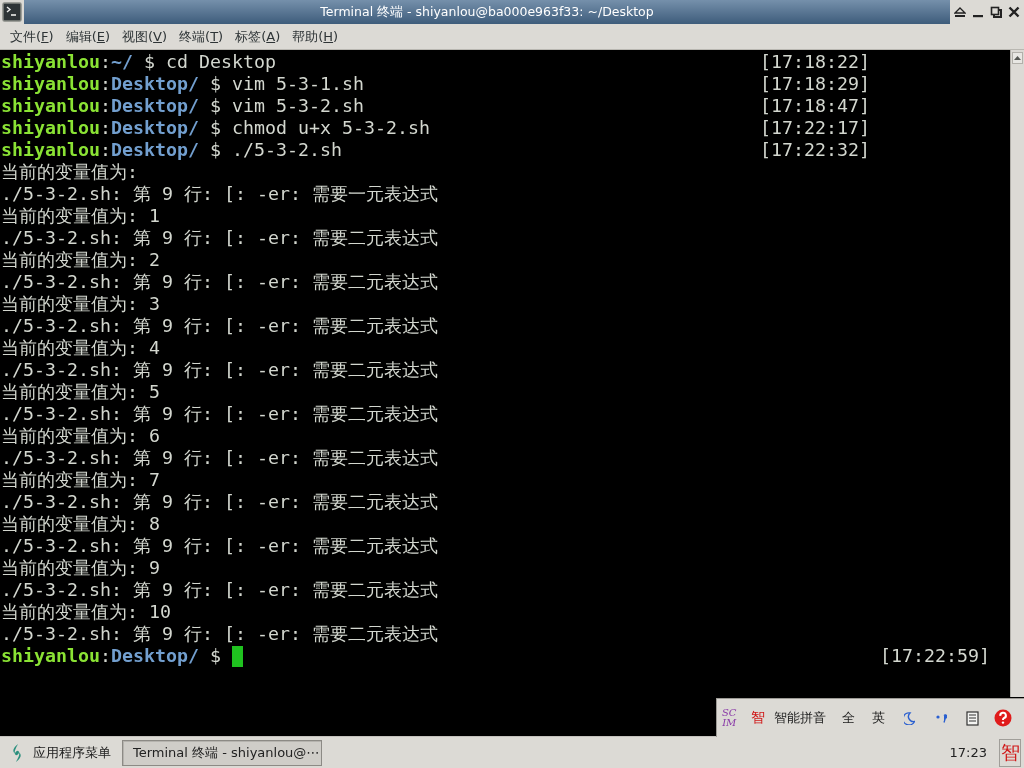 This screenshot has height=768, width=1024. What do you see at coordinates (201, 36) in the screenshot?
I see `menu-item: 终端(T)` at bounding box center [201, 36].